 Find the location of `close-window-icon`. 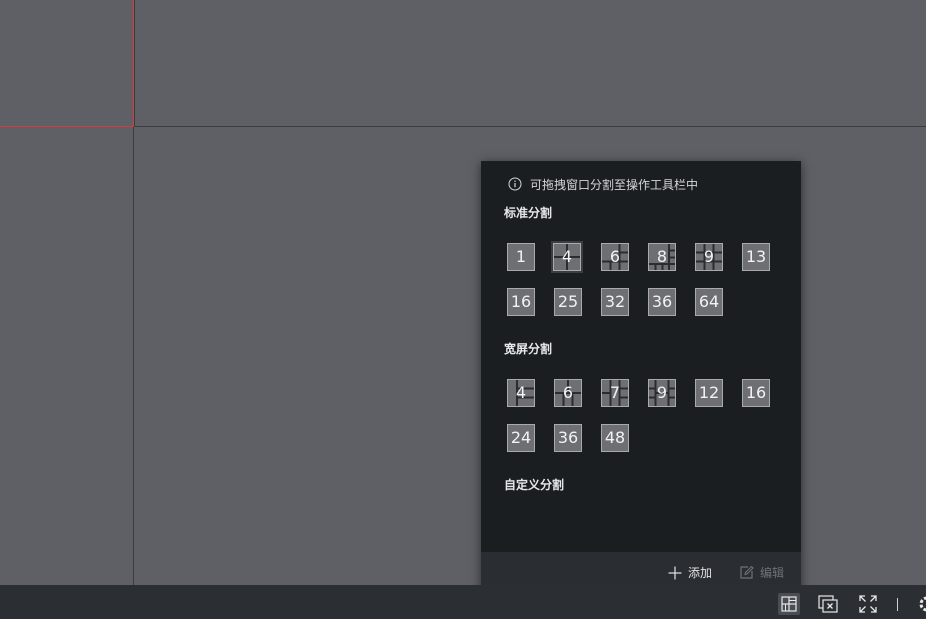

close-window-icon is located at coordinates (828, 604).